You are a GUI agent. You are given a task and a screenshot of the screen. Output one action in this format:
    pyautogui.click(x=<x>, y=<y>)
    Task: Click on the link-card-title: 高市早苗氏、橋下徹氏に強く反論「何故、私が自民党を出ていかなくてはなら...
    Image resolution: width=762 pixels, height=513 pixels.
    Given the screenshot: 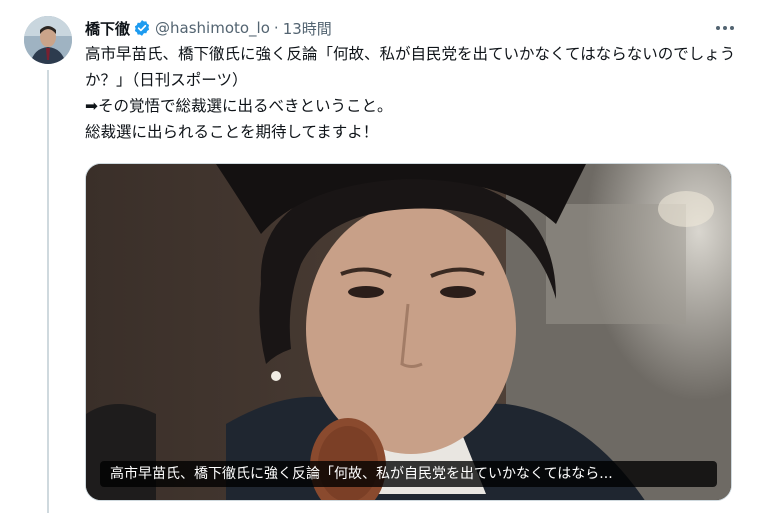 What is the action you would take?
    pyautogui.click(x=408, y=474)
    